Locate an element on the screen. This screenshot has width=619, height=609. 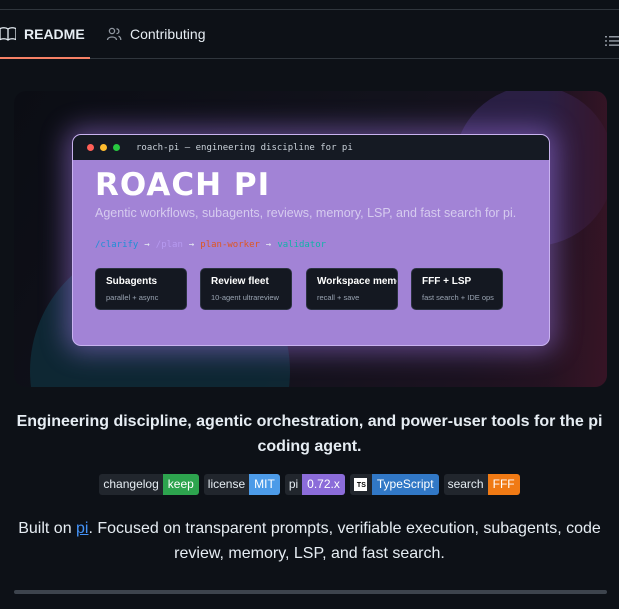
tab-readme: README is located at coordinates (45, 34).